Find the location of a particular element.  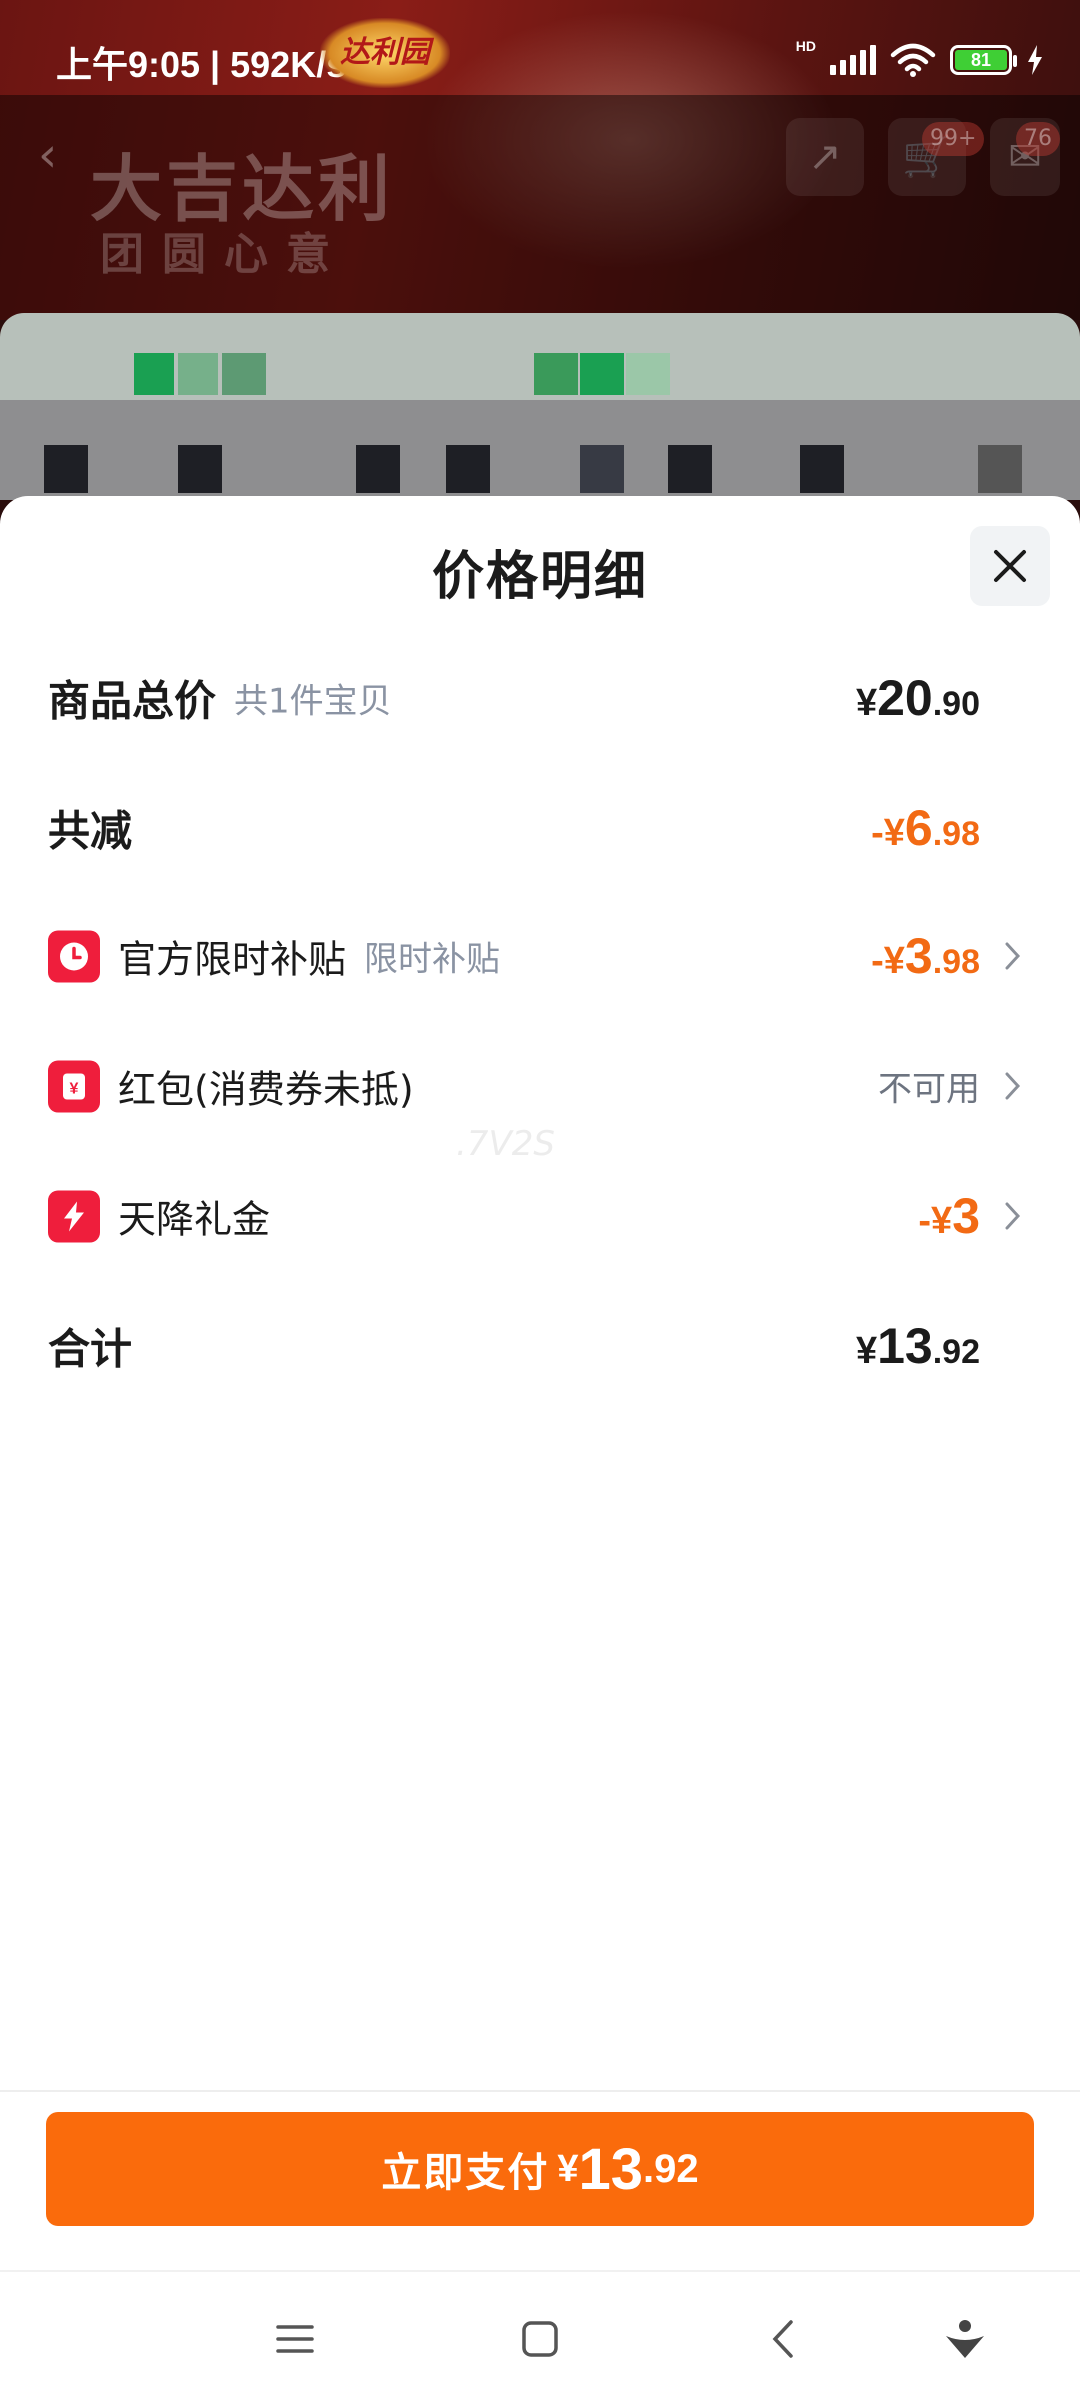

row-gift-money: 天降礼金 -¥3 is located at coordinates (540, 1216).